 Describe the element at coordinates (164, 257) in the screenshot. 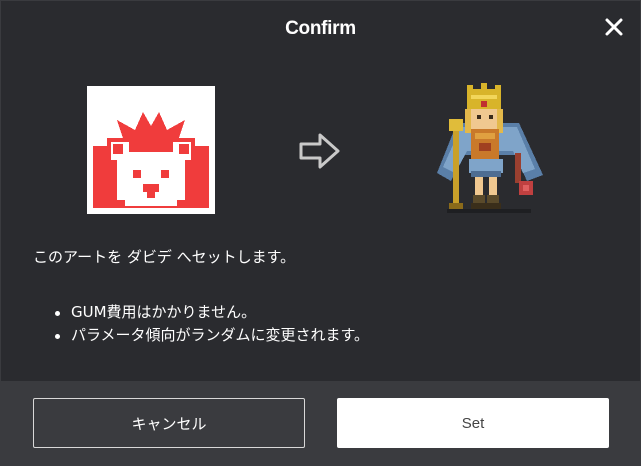

I see `confirm-message: このアートを ダビデ へセットします。` at that location.